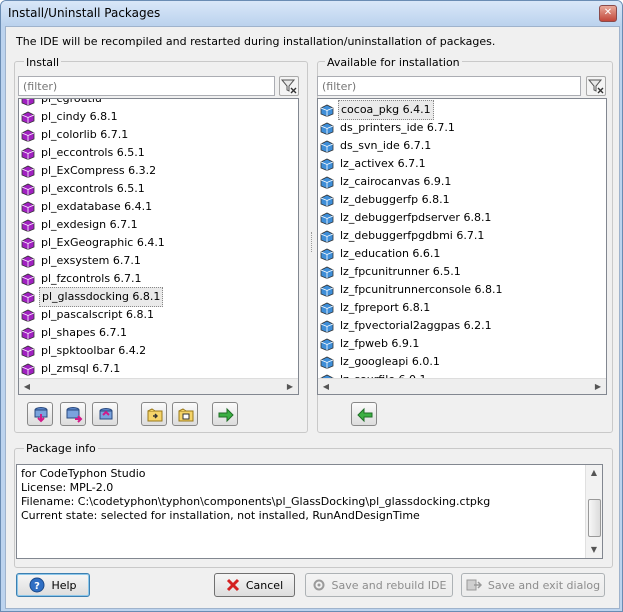 This screenshot has width=623, height=612. Describe the element at coordinates (412, 362) in the screenshot. I see `list-item: lz_googleapi 6.0.1` at that location.